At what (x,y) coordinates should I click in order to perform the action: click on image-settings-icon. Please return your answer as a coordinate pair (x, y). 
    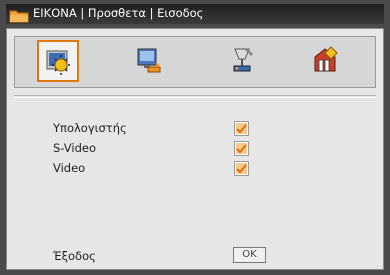
    Looking at the image, I should click on (58, 62).